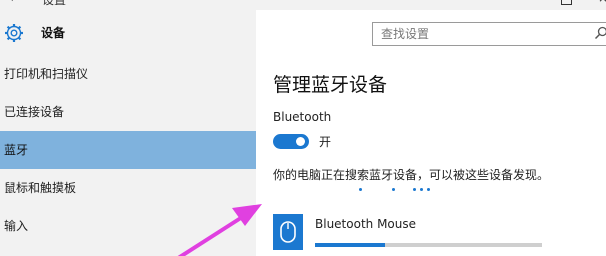  What do you see at coordinates (434, 229) in the screenshot?
I see `device-list-item: Bluetooth Mouse` at bounding box center [434, 229].